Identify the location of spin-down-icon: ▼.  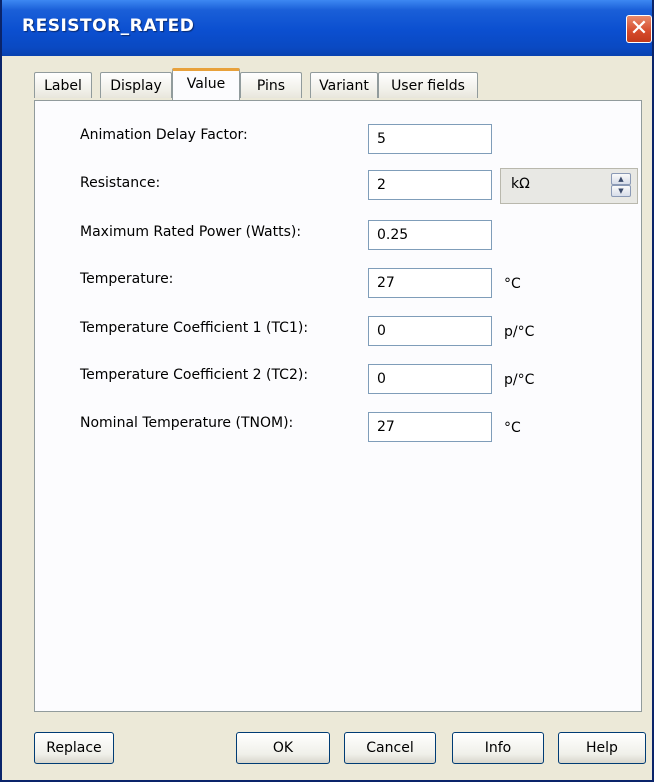
(621, 191).